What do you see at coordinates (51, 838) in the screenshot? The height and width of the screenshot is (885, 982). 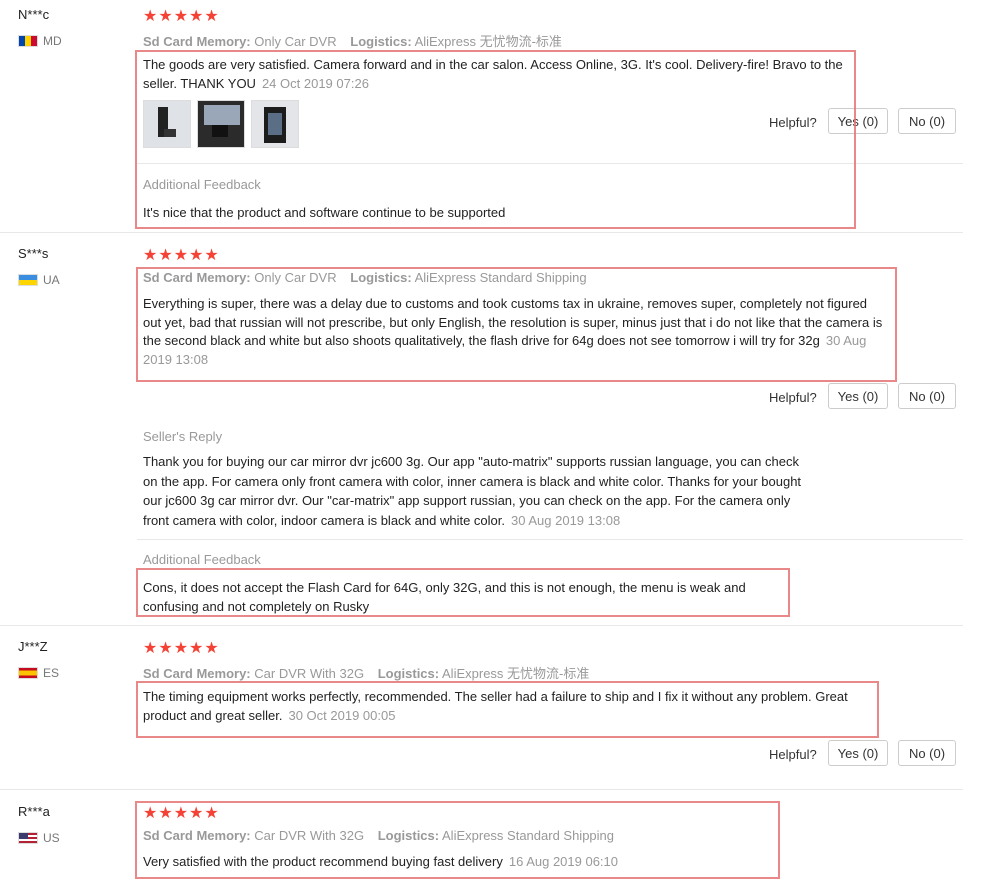 I see `country-code: US` at bounding box center [51, 838].